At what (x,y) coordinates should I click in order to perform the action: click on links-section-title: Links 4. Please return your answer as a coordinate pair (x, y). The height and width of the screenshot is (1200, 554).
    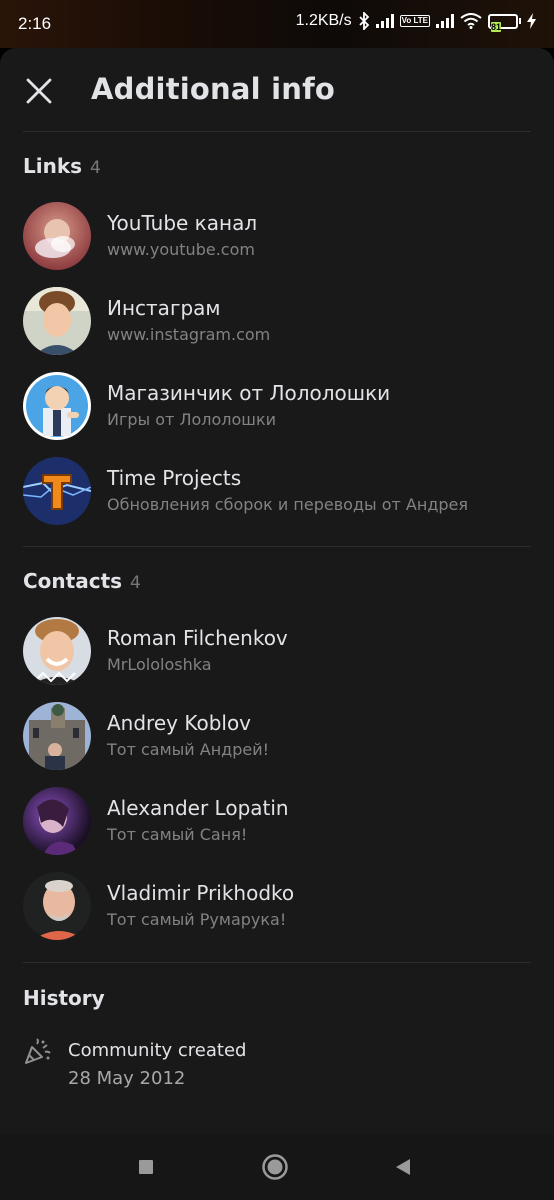
    Looking at the image, I should click on (62, 166).